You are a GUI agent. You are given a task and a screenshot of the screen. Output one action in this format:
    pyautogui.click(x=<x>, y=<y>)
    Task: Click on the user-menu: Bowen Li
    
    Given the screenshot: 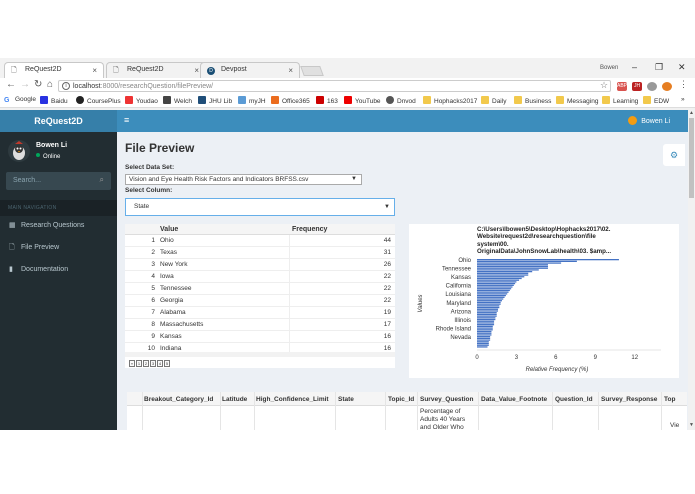 What is the action you would take?
    pyautogui.click(x=649, y=120)
    